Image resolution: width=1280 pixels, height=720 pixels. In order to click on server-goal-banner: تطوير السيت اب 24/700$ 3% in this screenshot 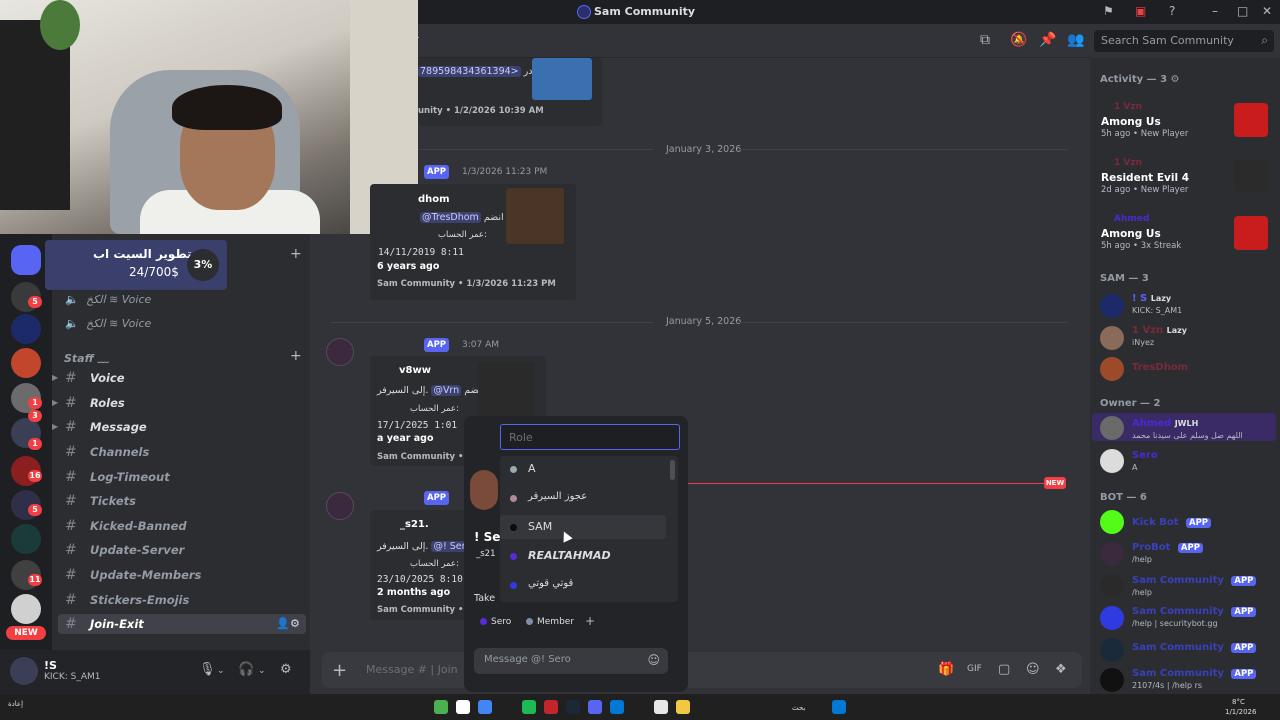, I will do `click(136, 265)`.